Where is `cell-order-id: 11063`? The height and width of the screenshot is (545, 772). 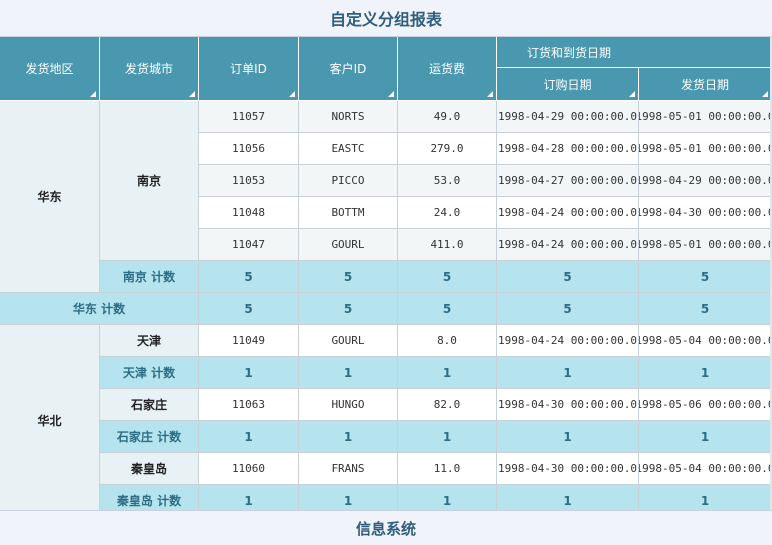
cell-order-id: 11063 is located at coordinates (249, 405).